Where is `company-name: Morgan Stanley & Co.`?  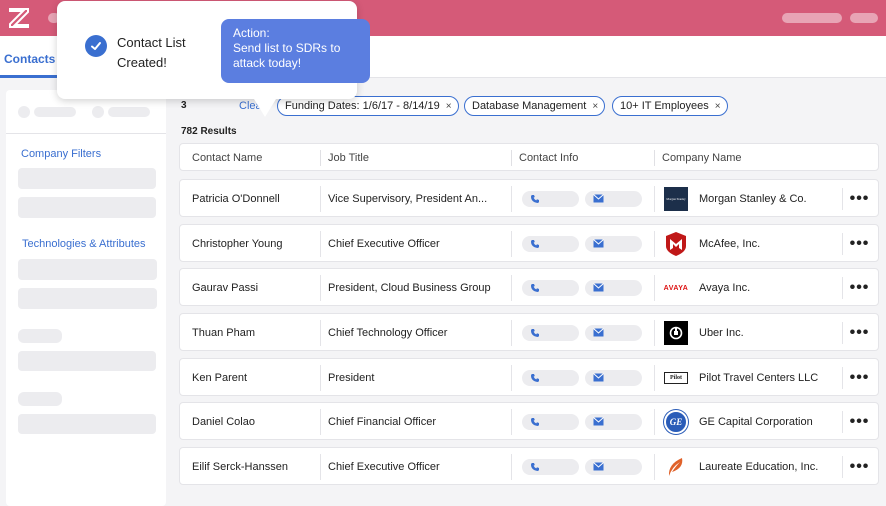
company-name: Morgan Stanley & Co. is located at coordinates (753, 199).